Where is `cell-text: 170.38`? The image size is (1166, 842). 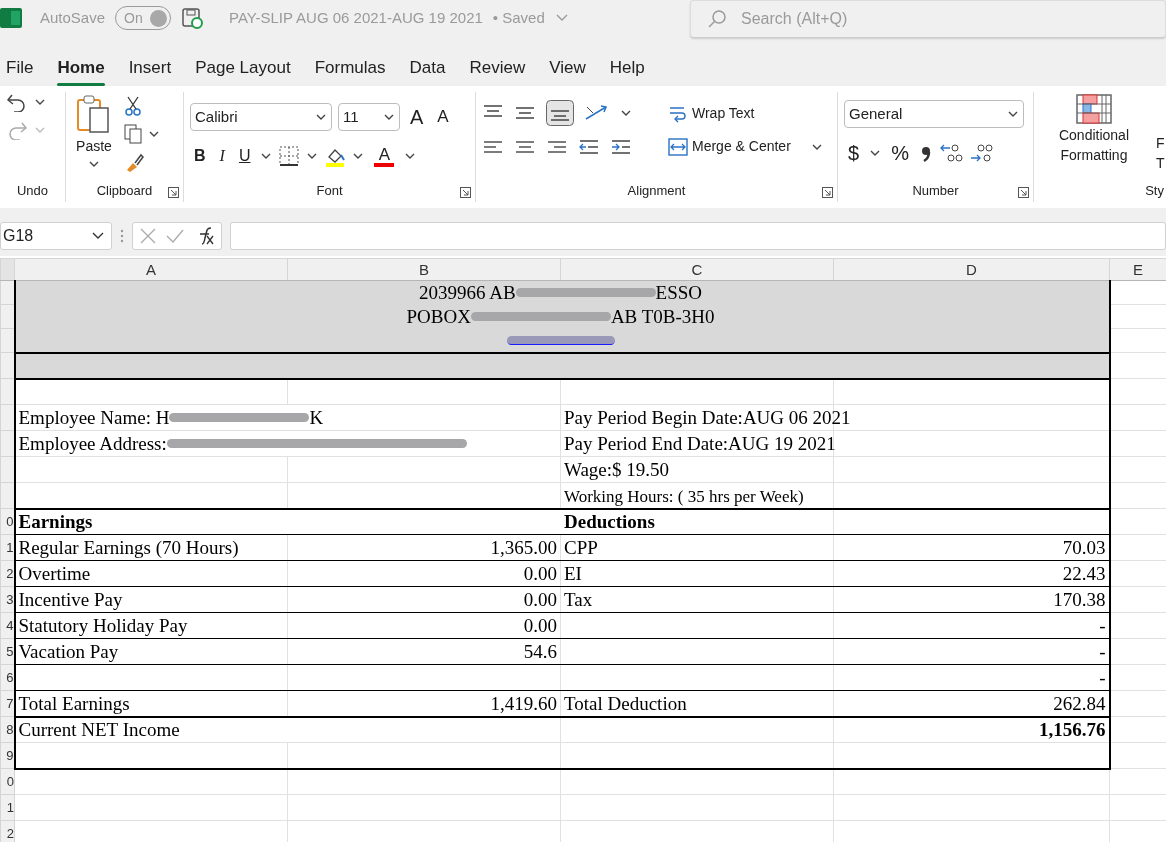 cell-text: 170.38 is located at coordinates (1079, 599).